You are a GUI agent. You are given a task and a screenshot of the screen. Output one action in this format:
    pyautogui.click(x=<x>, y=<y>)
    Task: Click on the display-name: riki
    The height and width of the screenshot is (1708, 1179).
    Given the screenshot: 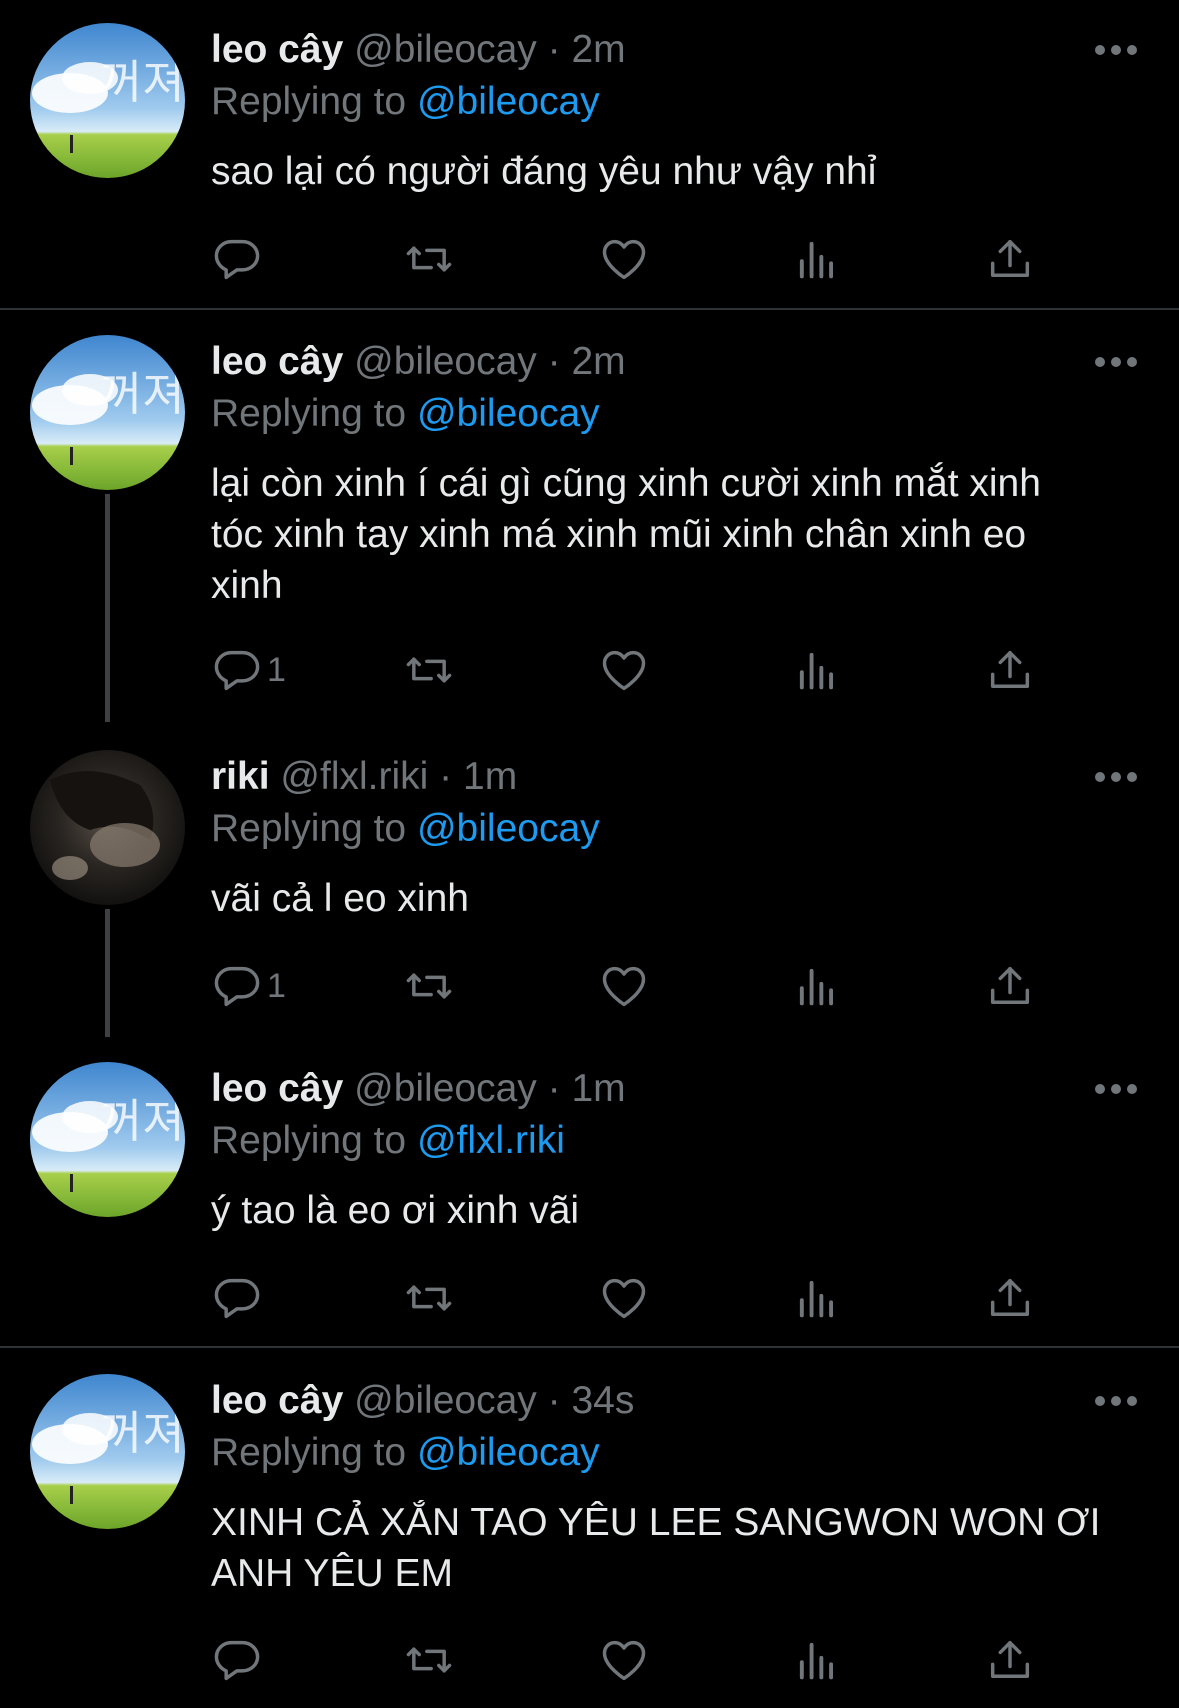 What is the action you would take?
    pyautogui.click(x=240, y=776)
    